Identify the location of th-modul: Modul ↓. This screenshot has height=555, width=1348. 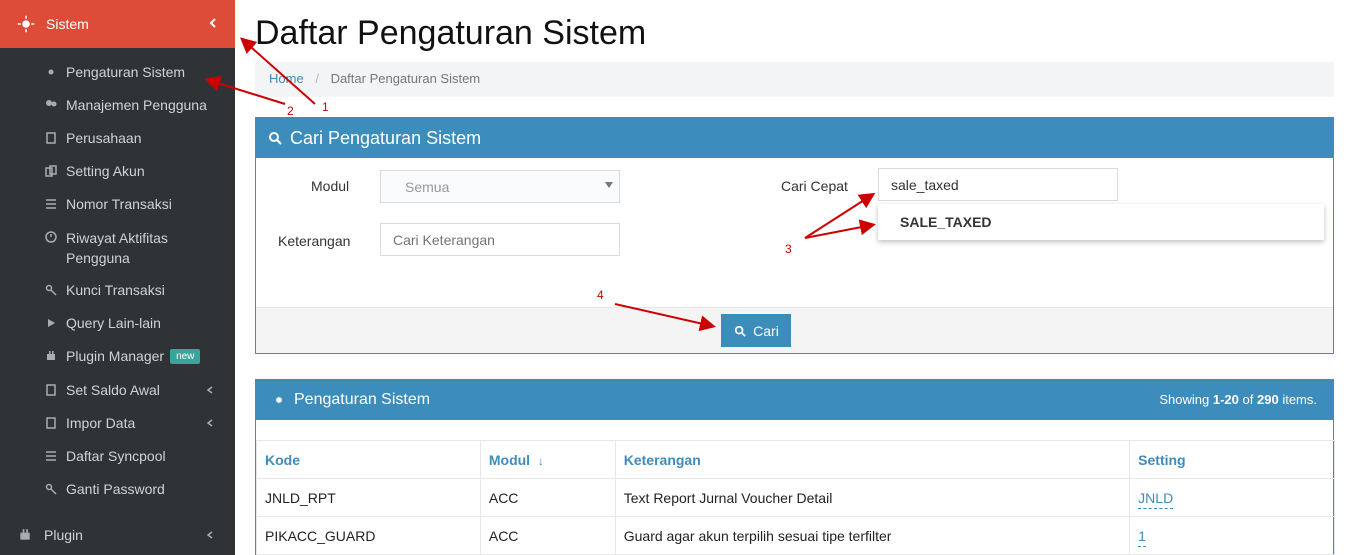
(547, 459).